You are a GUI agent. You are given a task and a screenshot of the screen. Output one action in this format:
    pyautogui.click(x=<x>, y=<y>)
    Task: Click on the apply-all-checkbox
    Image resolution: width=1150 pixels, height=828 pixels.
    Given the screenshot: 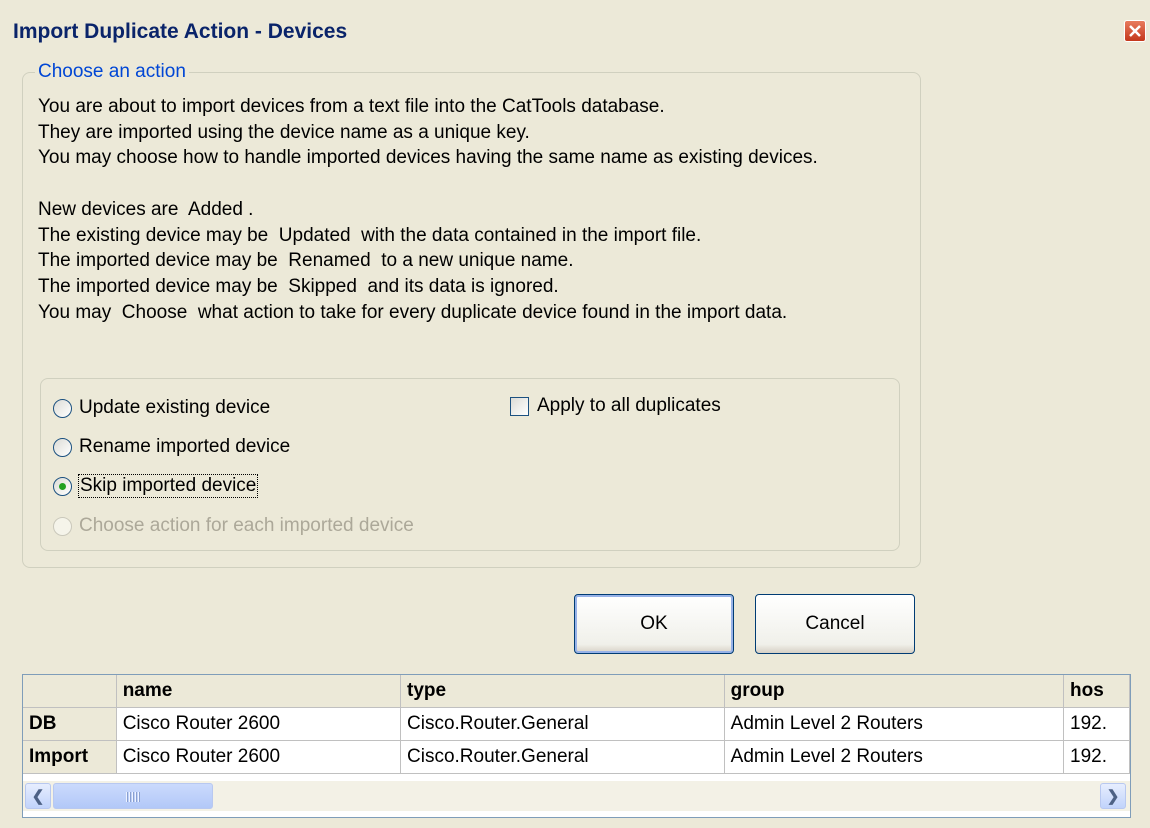 What is the action you would take?
    pyautogui.click(x=519, y=406)
    